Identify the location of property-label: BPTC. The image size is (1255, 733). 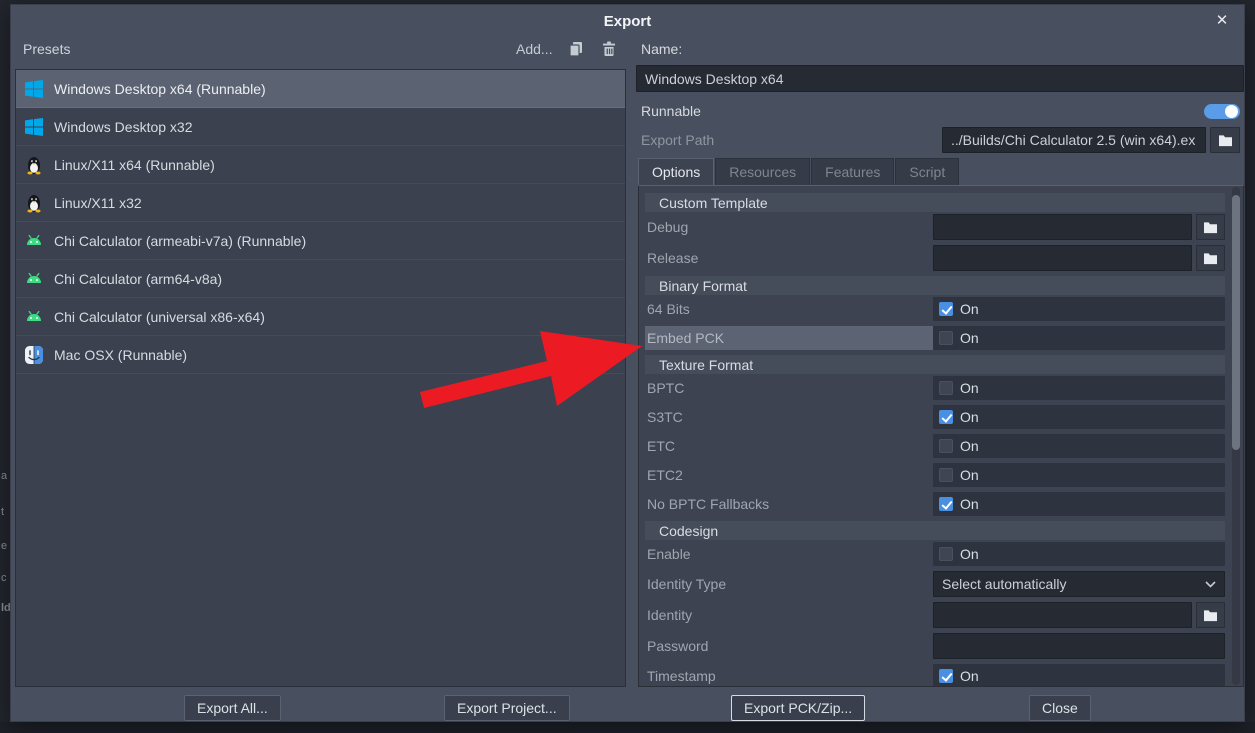
(666, 388).